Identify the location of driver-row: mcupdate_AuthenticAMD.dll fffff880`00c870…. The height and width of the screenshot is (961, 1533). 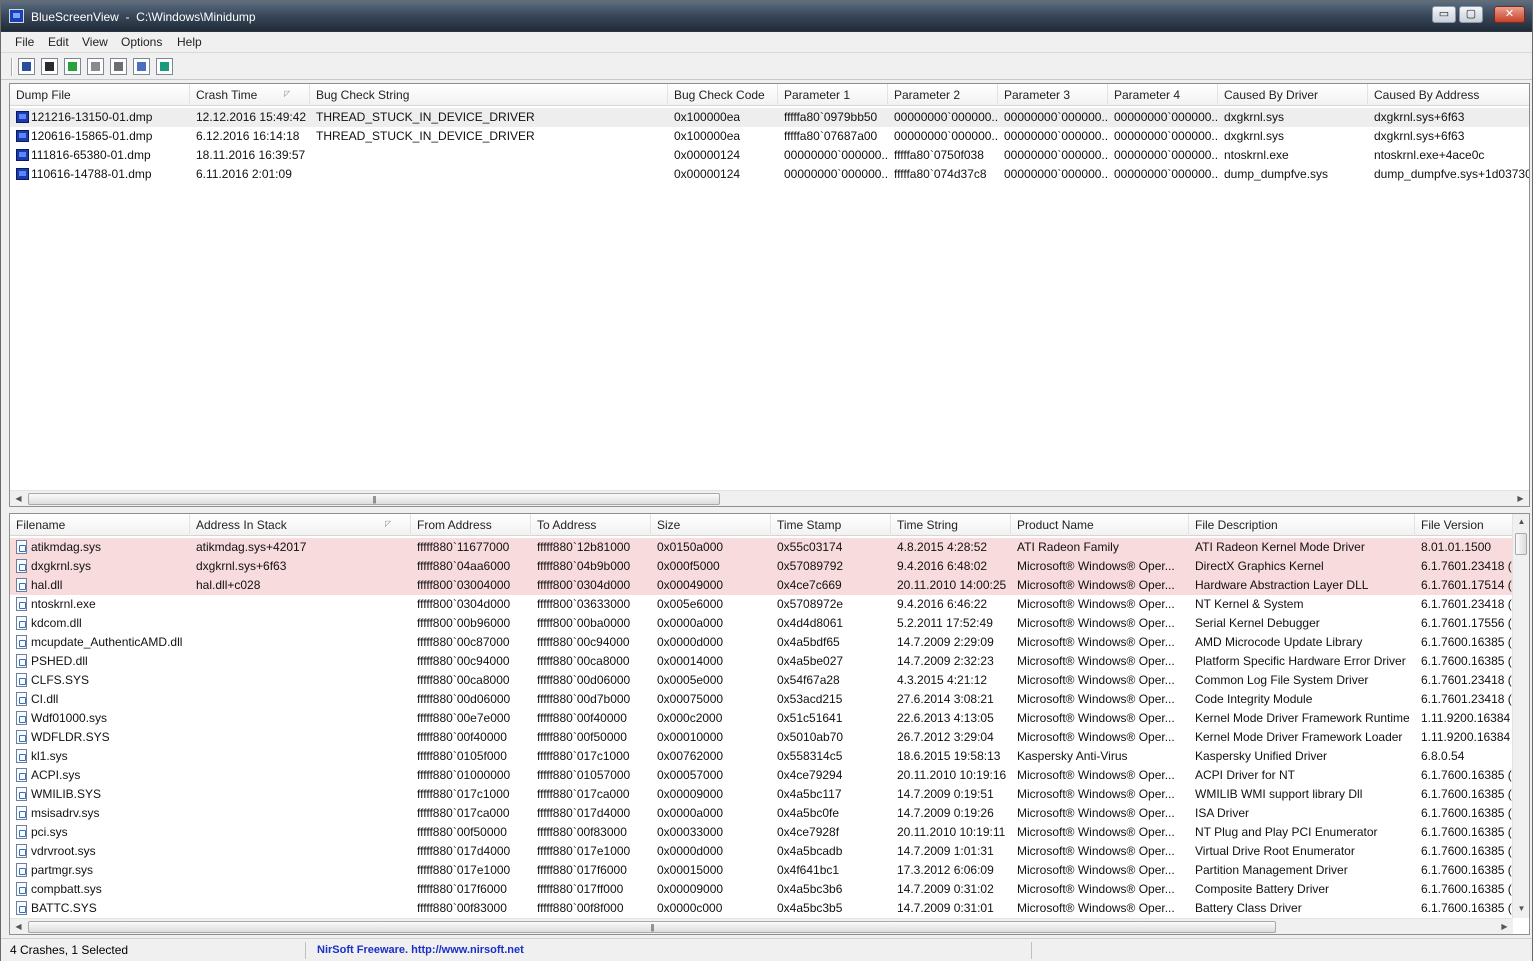
(769, 642).